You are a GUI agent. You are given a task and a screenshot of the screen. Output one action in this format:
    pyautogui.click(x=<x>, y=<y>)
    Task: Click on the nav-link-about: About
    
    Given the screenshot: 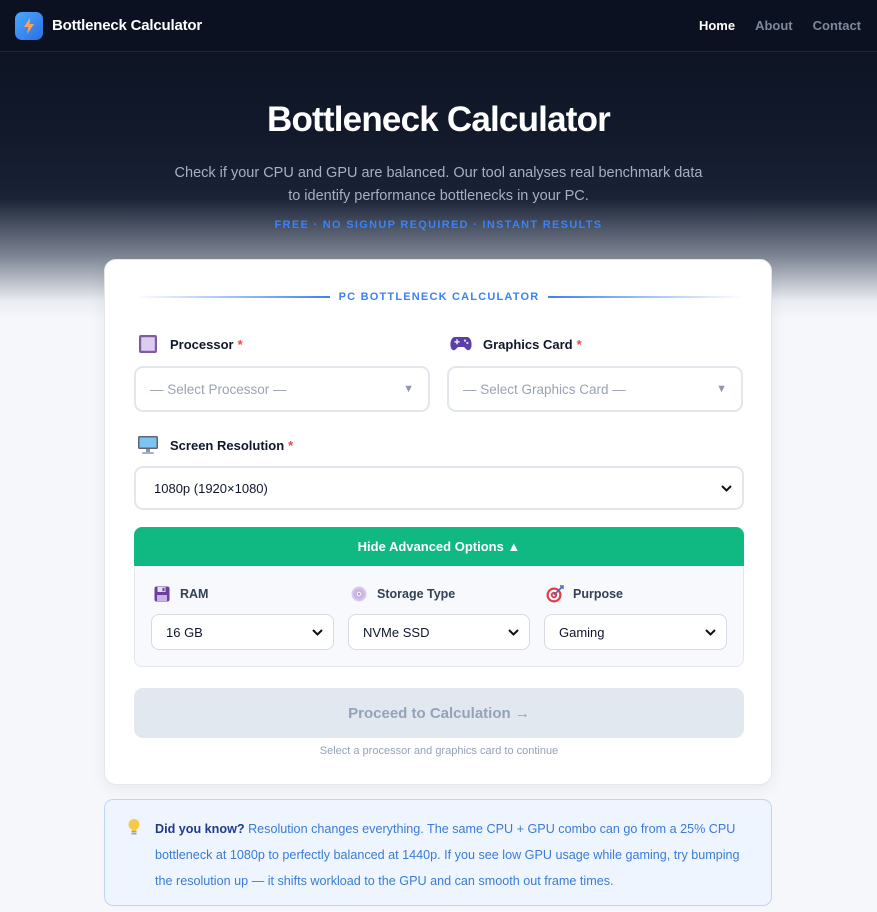 What is the action you would take?
    pyautogui.click(x=774, y=25)
    